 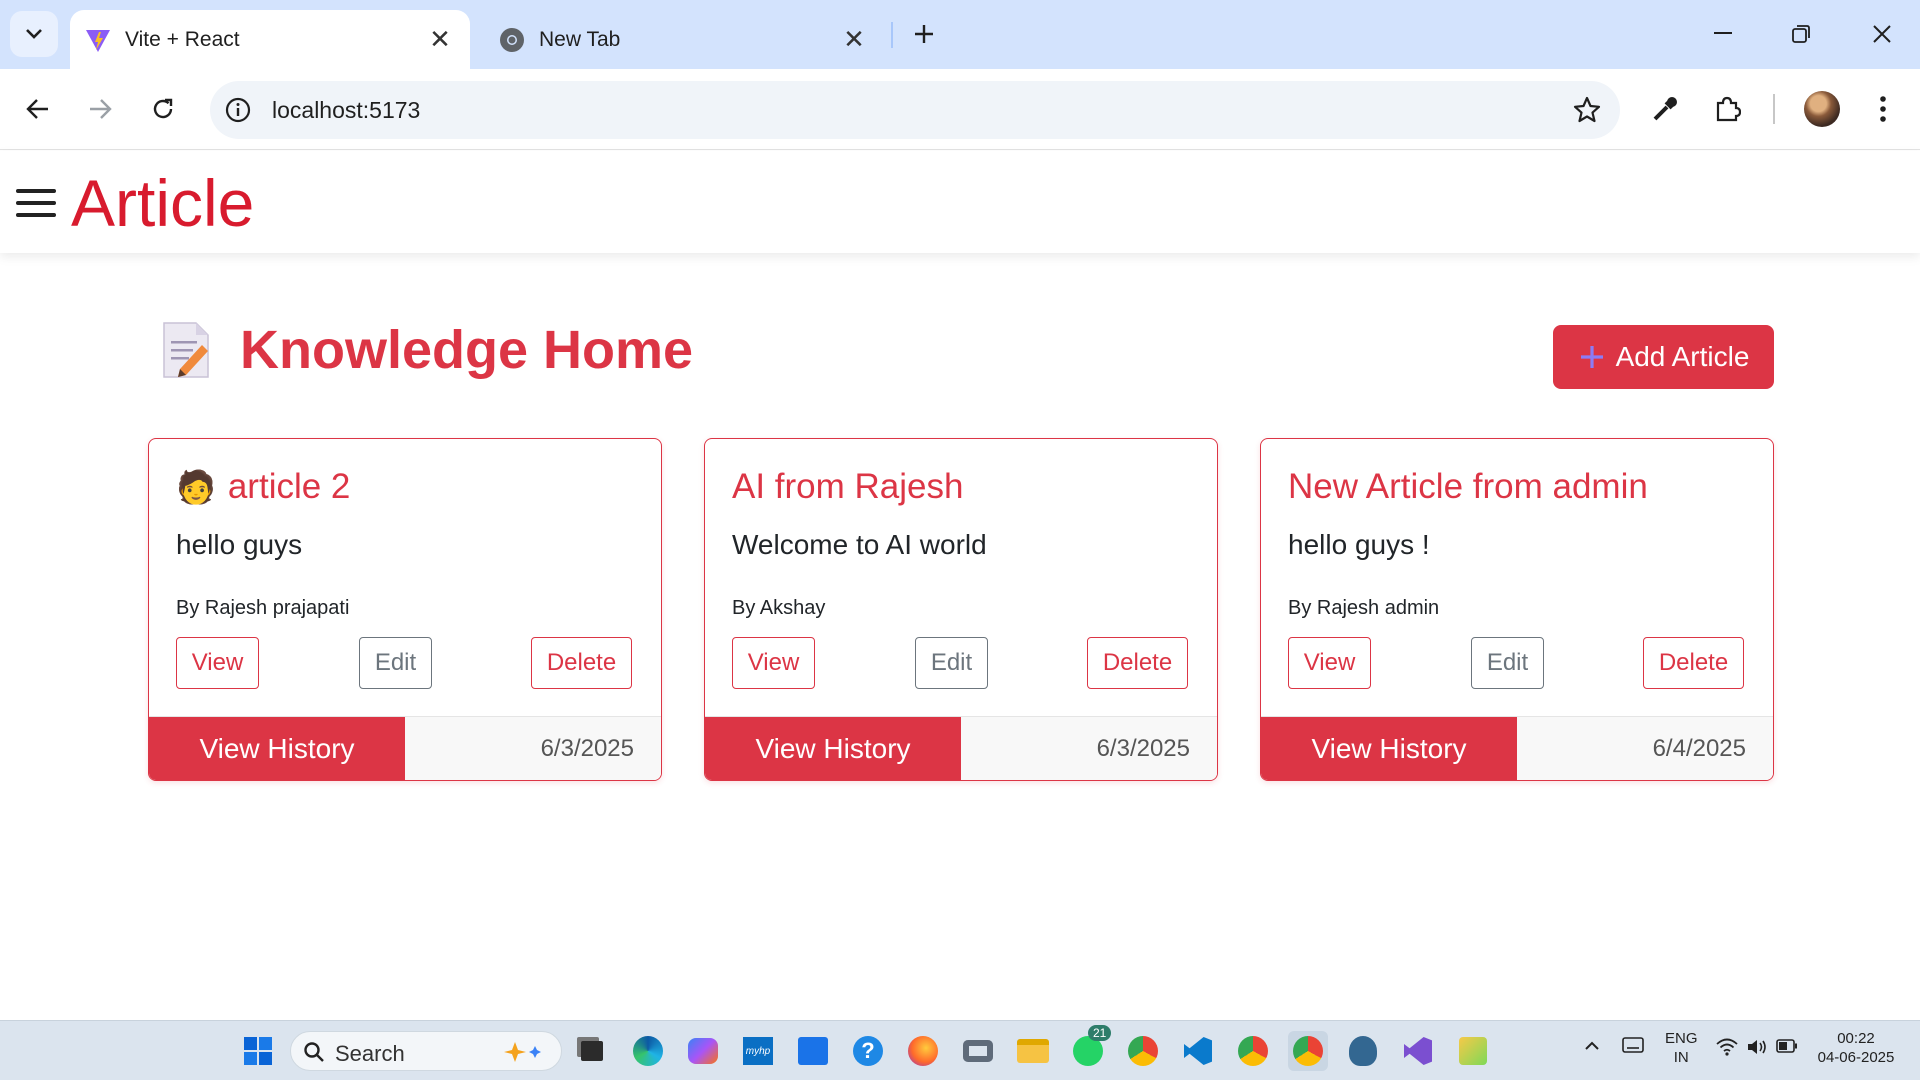 What do you see at coordinates (1757, 1049) in the screenshot?
I see `volume-icon` at bounding box center [1757, 1049].